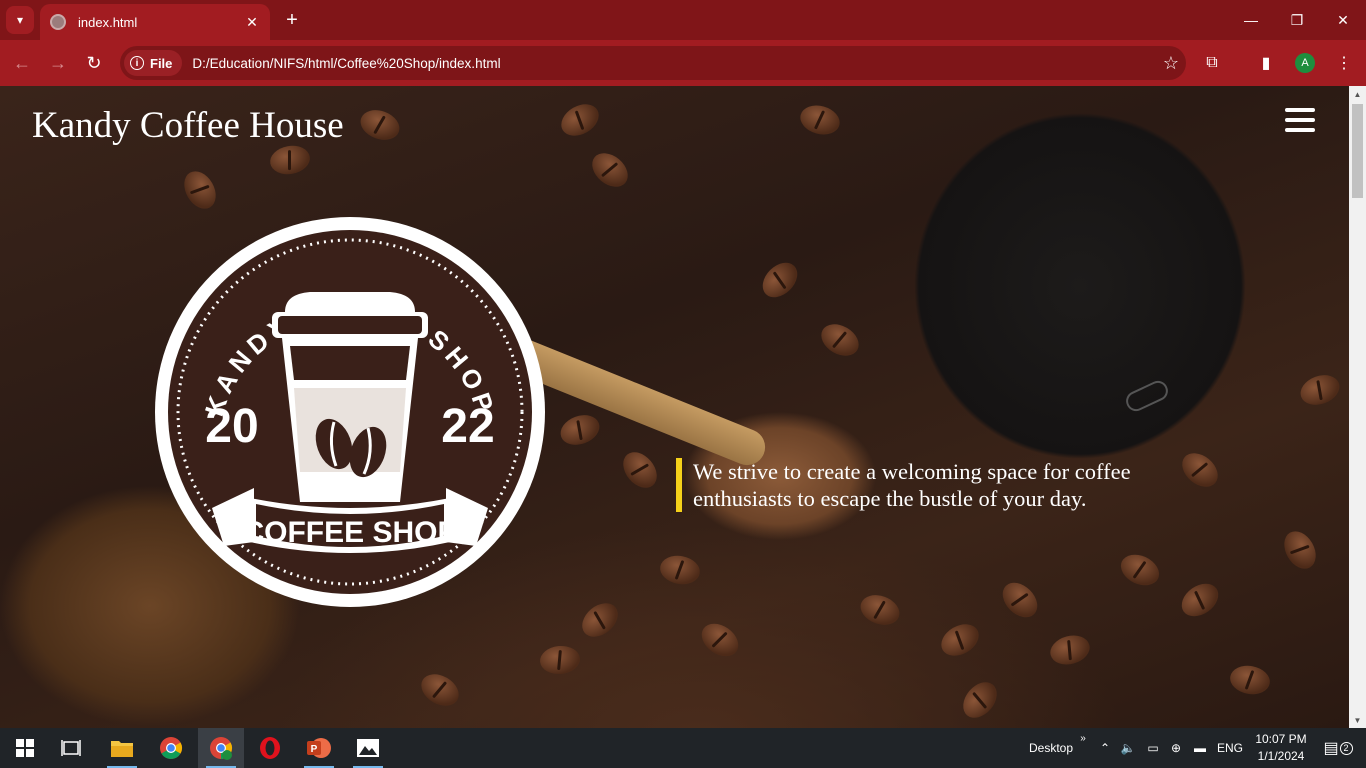 The height and width of the screenshot is (768, 1366). What do you see at coordinates (1297, 20) in the screenshot?
I see `restore-button: ❐` at bounding box center [1297, 20].